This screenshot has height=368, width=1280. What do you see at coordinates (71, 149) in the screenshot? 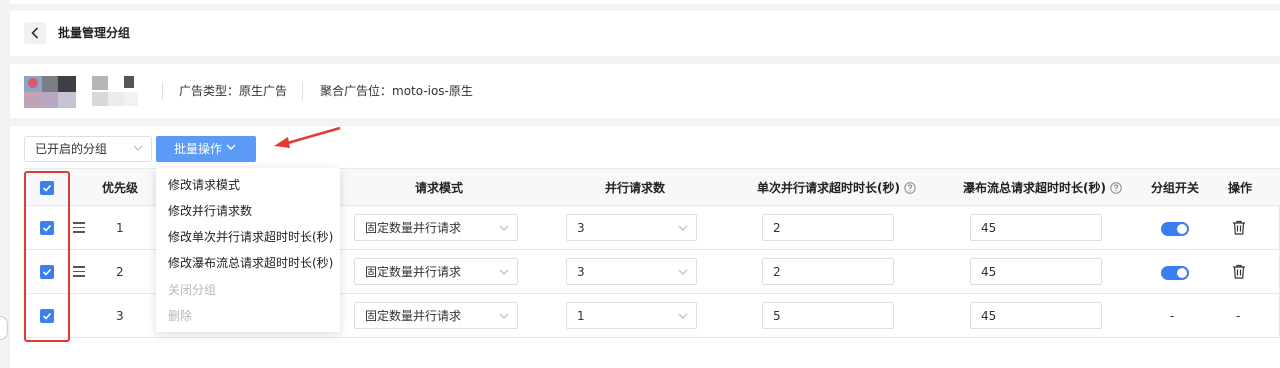
I see `group-filter-value: 已开启的分组` at bounding box center [71, 149].